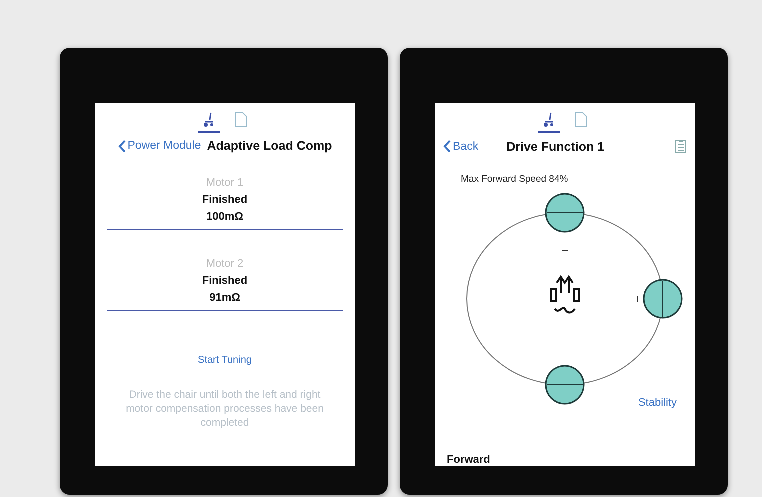 The width and height of the screenshot is (762, 497). I want to click on stability-link: Stability, so click(657, 403).